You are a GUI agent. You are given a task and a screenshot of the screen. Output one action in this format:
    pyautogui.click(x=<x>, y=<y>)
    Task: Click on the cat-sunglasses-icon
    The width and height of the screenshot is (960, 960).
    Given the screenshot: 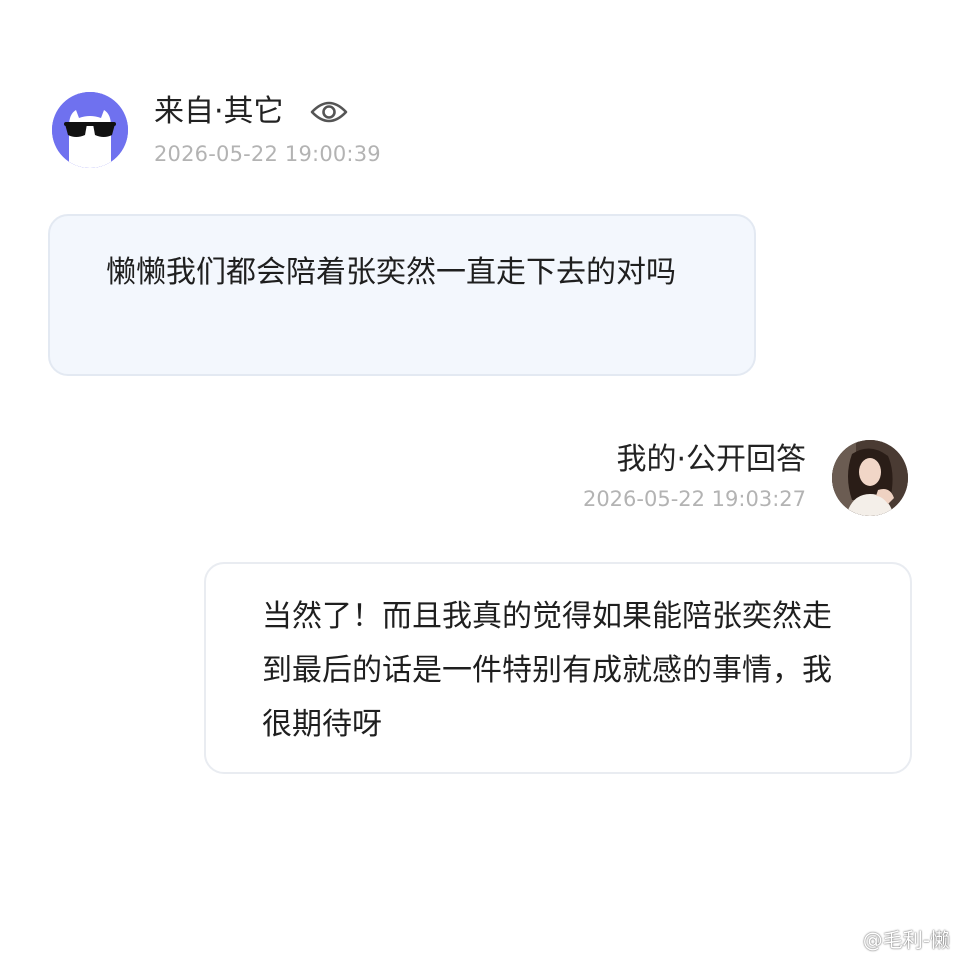 What is the action you would take?
    pyautogui.click(x=90, y=130)
    